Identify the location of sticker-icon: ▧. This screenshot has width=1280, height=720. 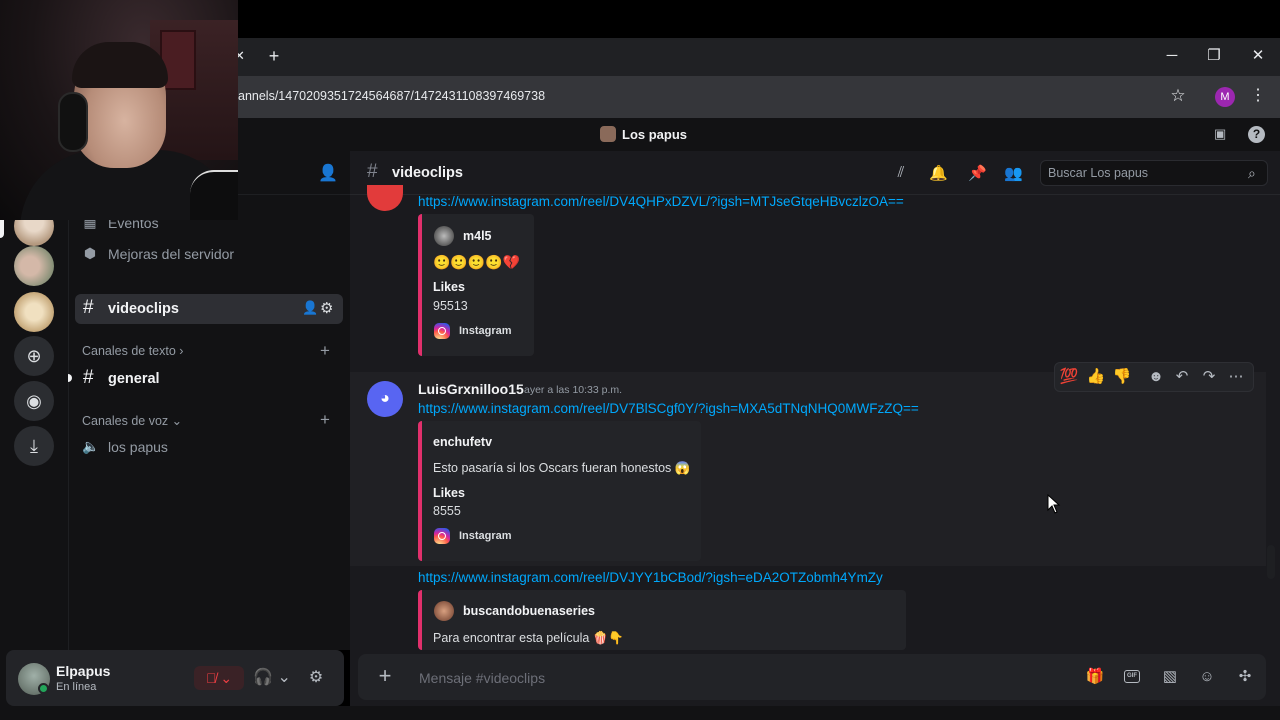
(1170, 677).